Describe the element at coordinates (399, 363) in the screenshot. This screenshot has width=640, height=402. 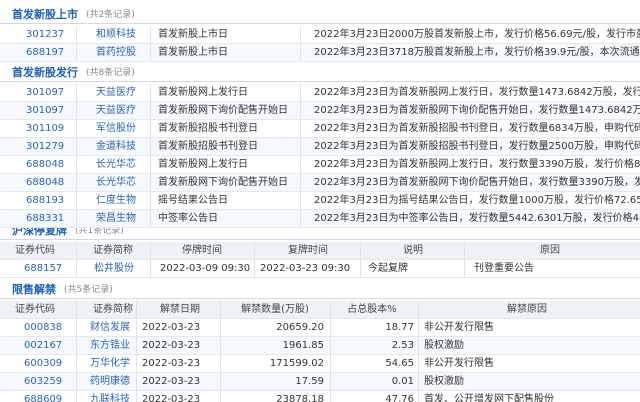
I see `unlock-percent: 54.65` at that location.